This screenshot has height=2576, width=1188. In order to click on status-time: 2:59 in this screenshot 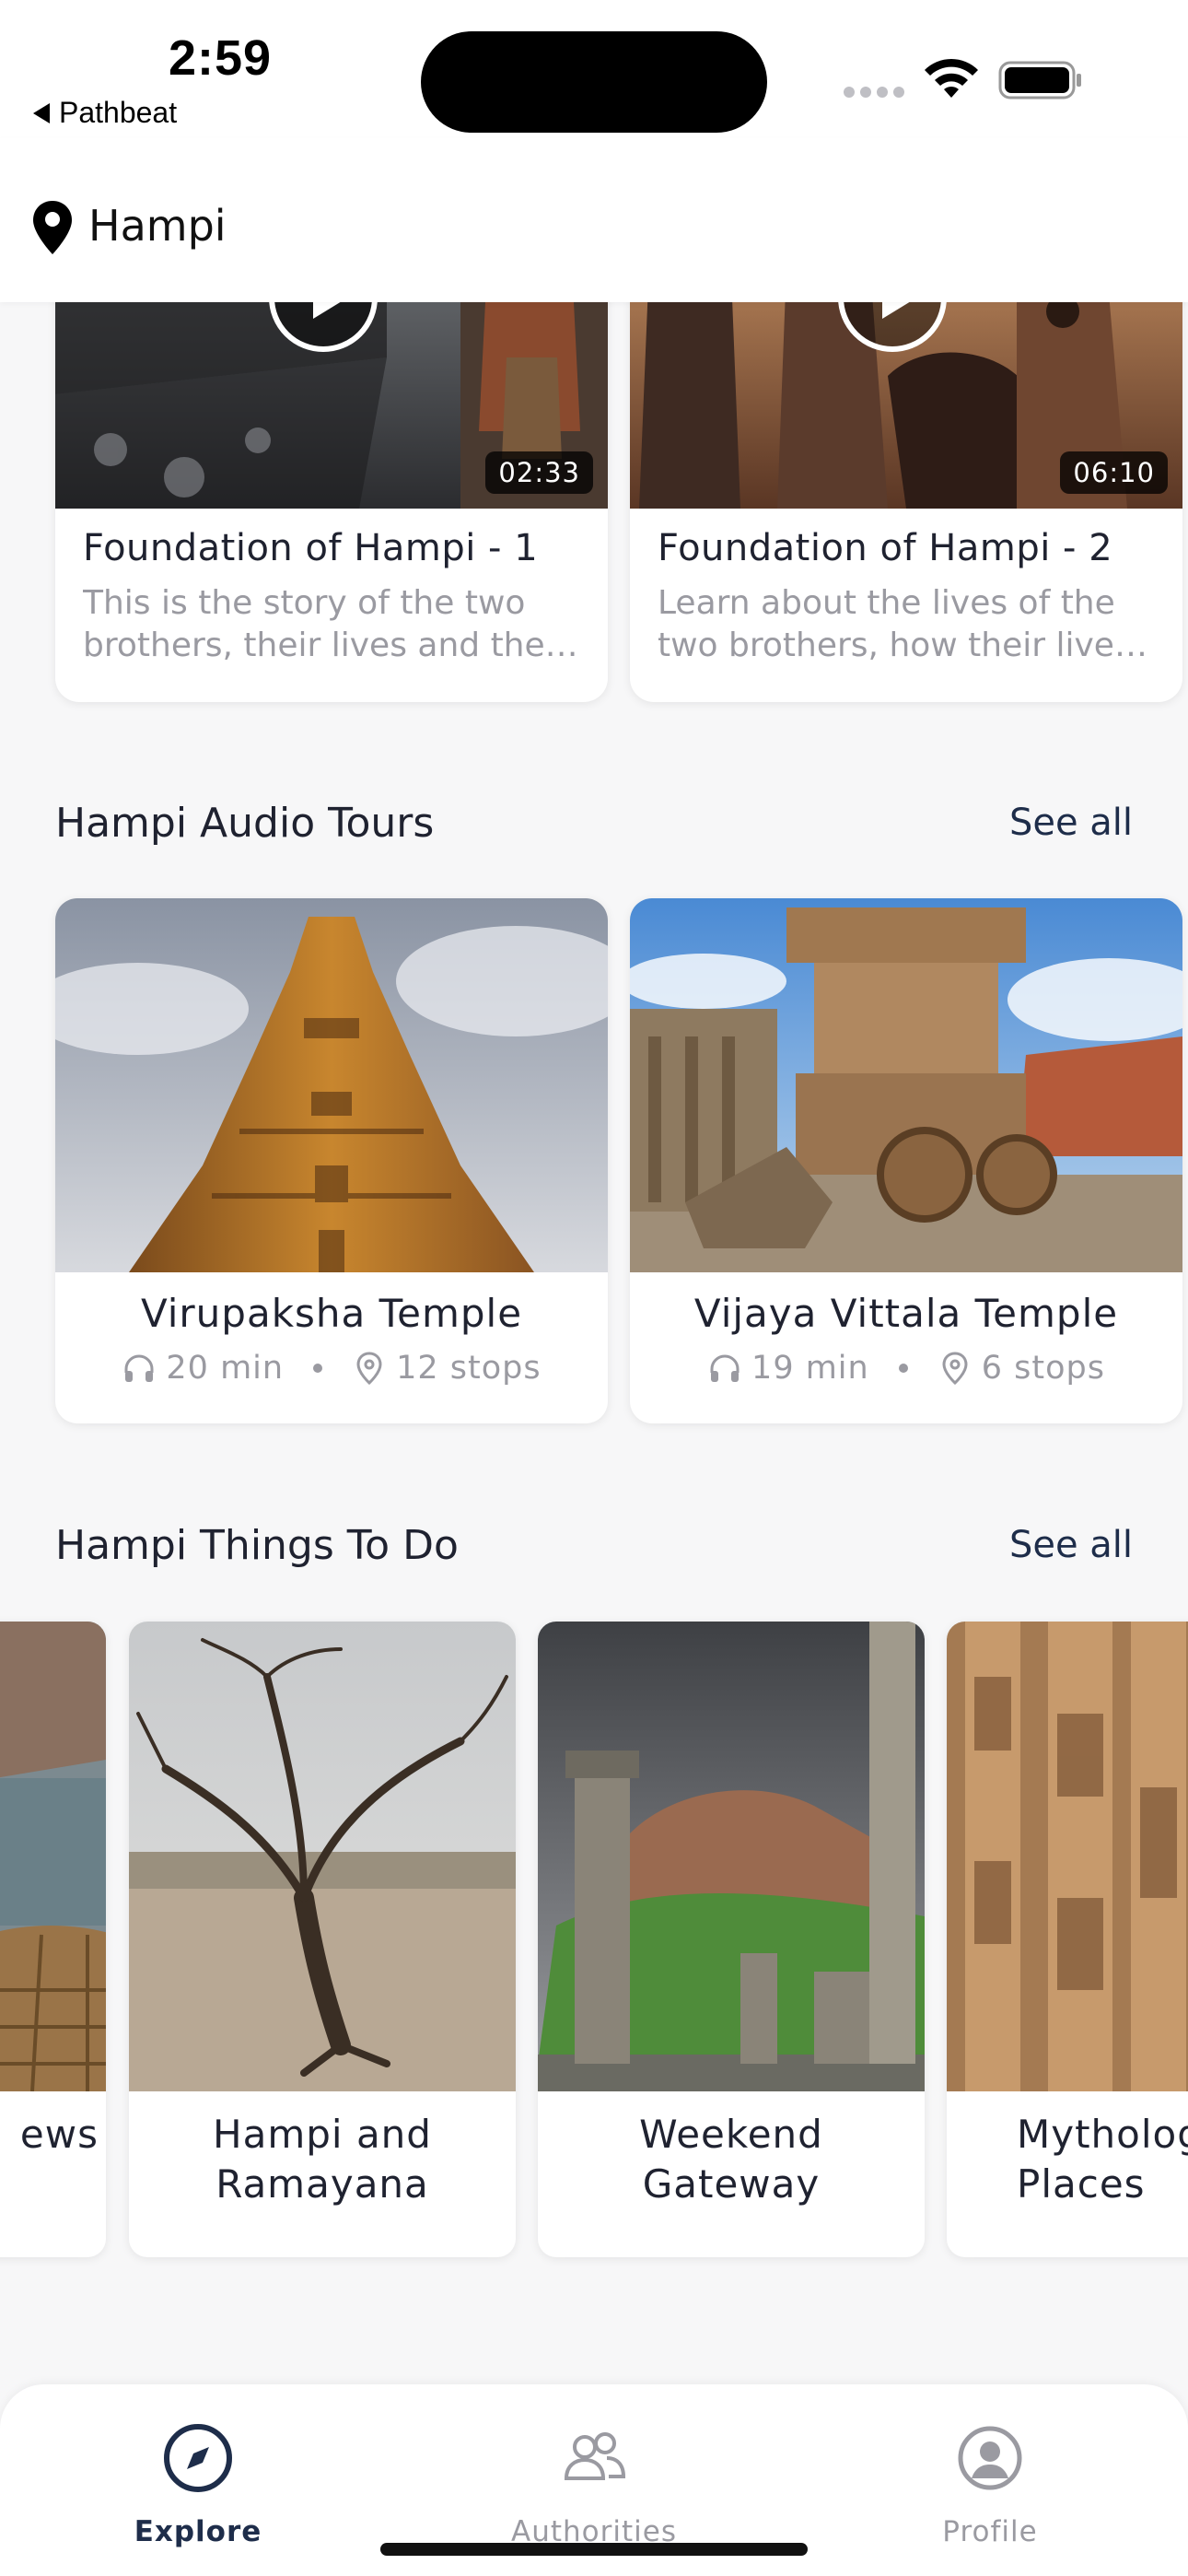, I will do `click(221, 58)`.